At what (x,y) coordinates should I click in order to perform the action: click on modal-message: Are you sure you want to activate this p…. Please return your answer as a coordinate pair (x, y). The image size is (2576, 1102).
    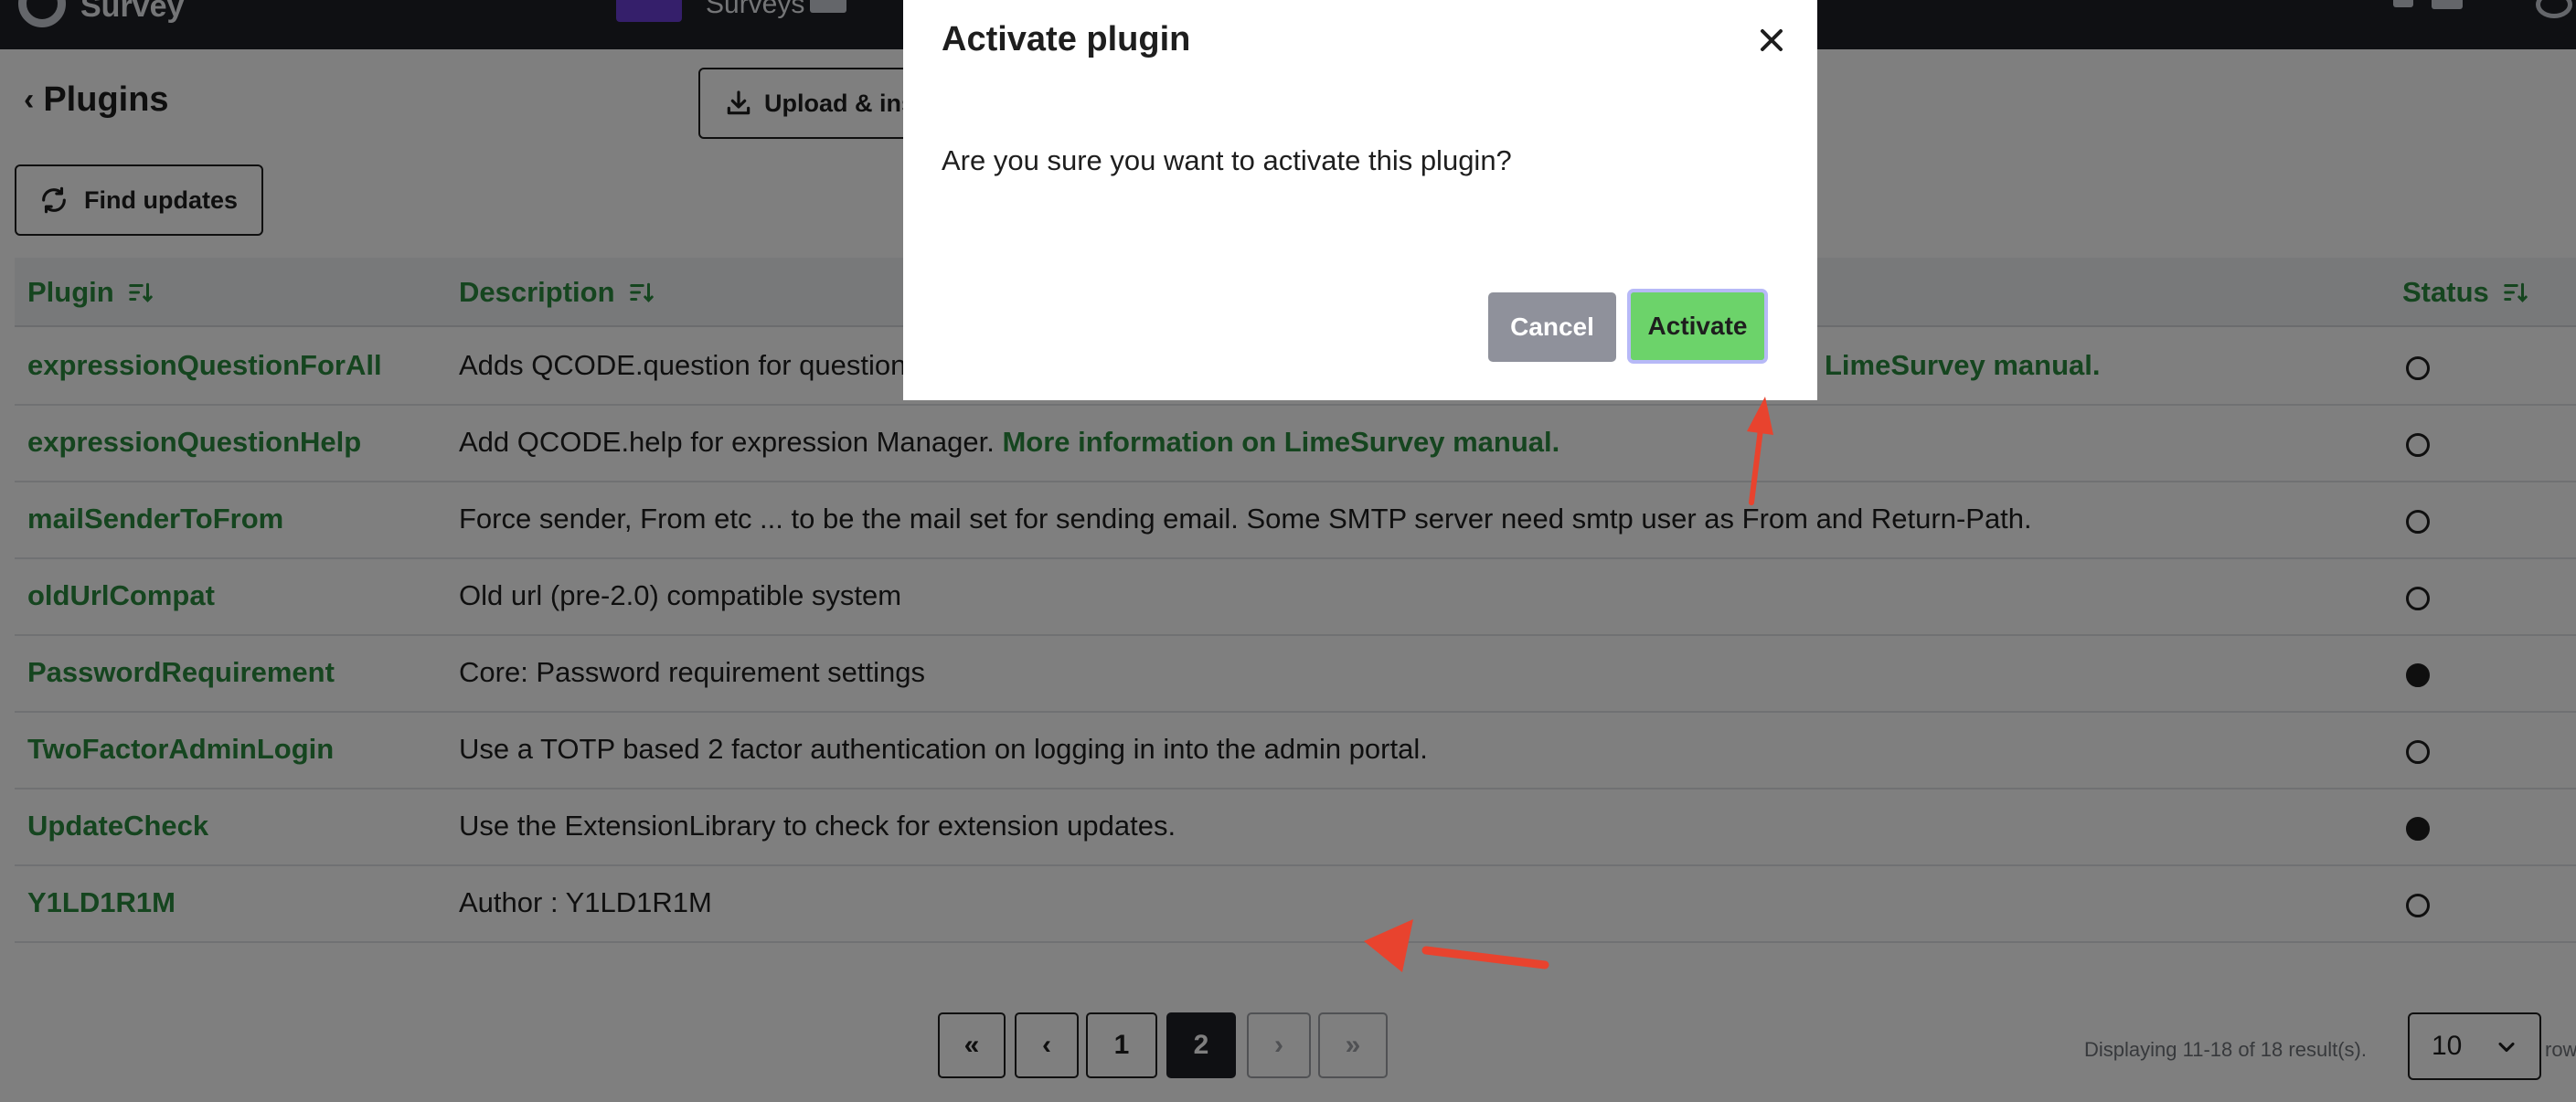
    Looking at the image, I should click on (1227, 160).